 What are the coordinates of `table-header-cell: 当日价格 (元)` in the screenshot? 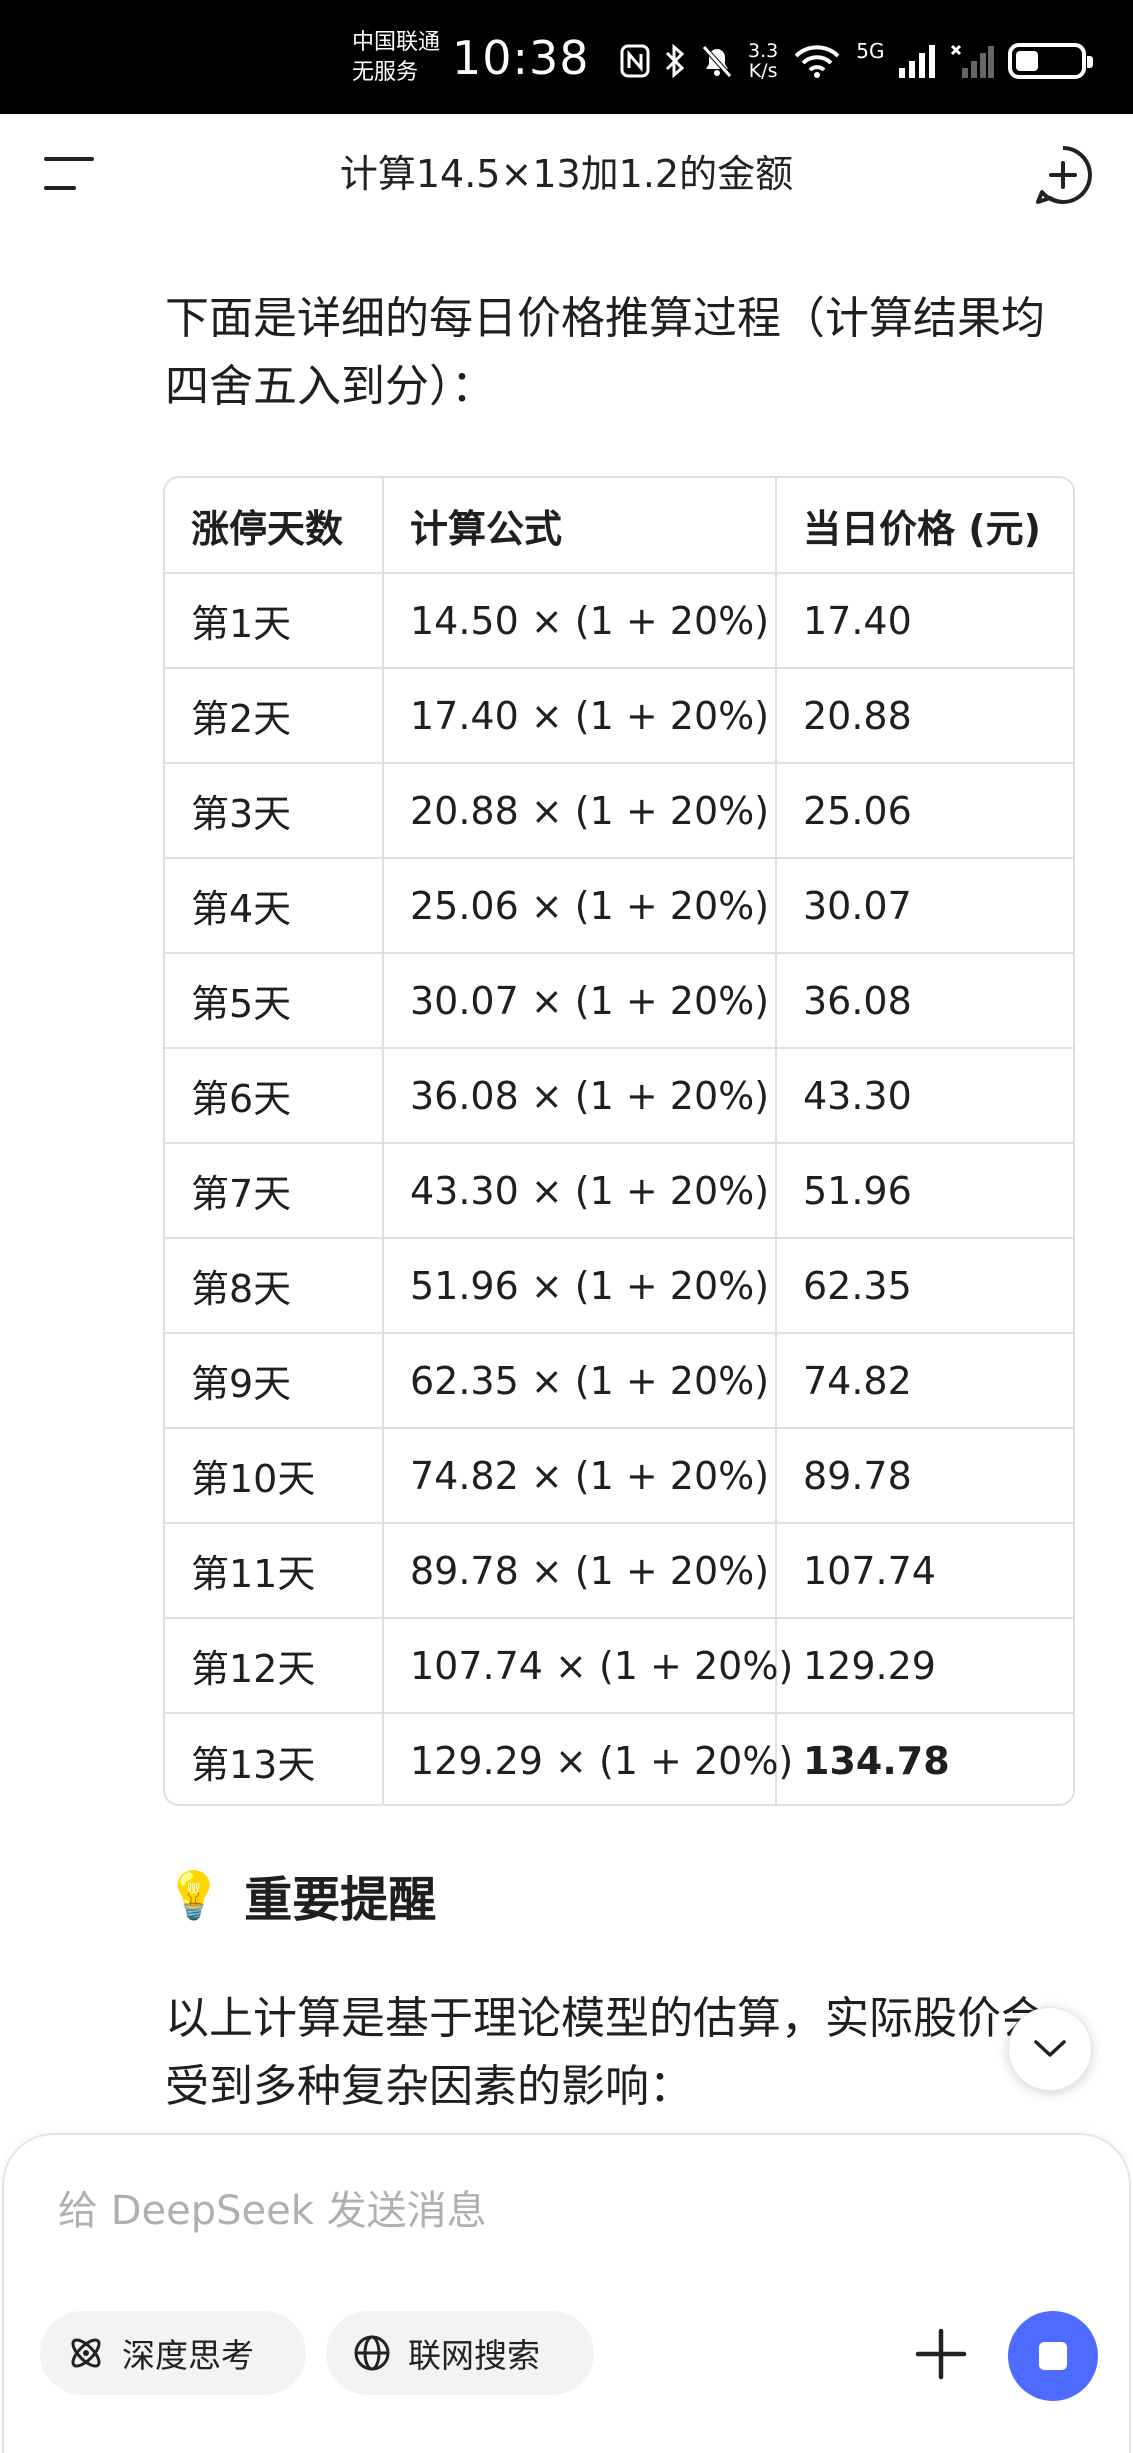 It's located at (924, 526).